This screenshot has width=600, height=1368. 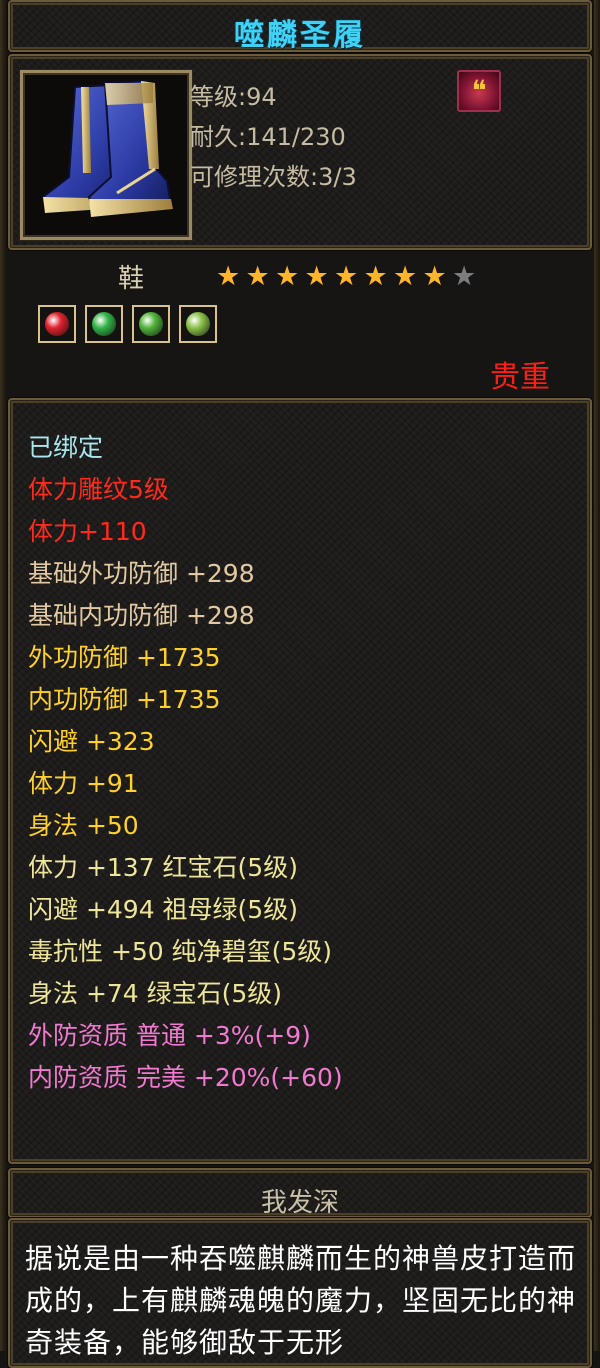 I want to click on attribute-line: 体力雕纹5级, so click(x=98, y=489).